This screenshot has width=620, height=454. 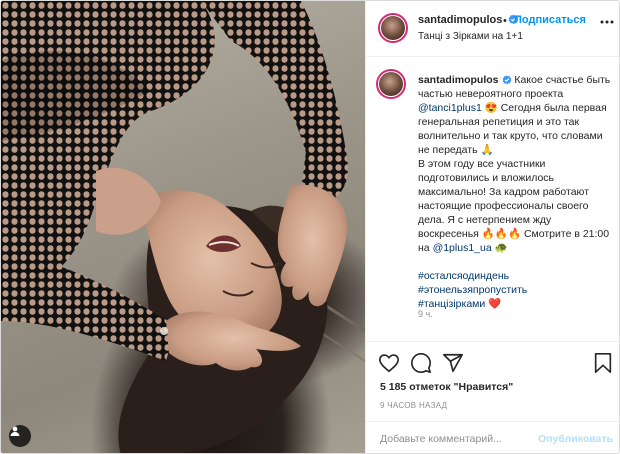 What do you see at coordinates (462, 248) in the screenshot?
I see `mention-link: @1plus1_ua` at bounding box center [462, 248].